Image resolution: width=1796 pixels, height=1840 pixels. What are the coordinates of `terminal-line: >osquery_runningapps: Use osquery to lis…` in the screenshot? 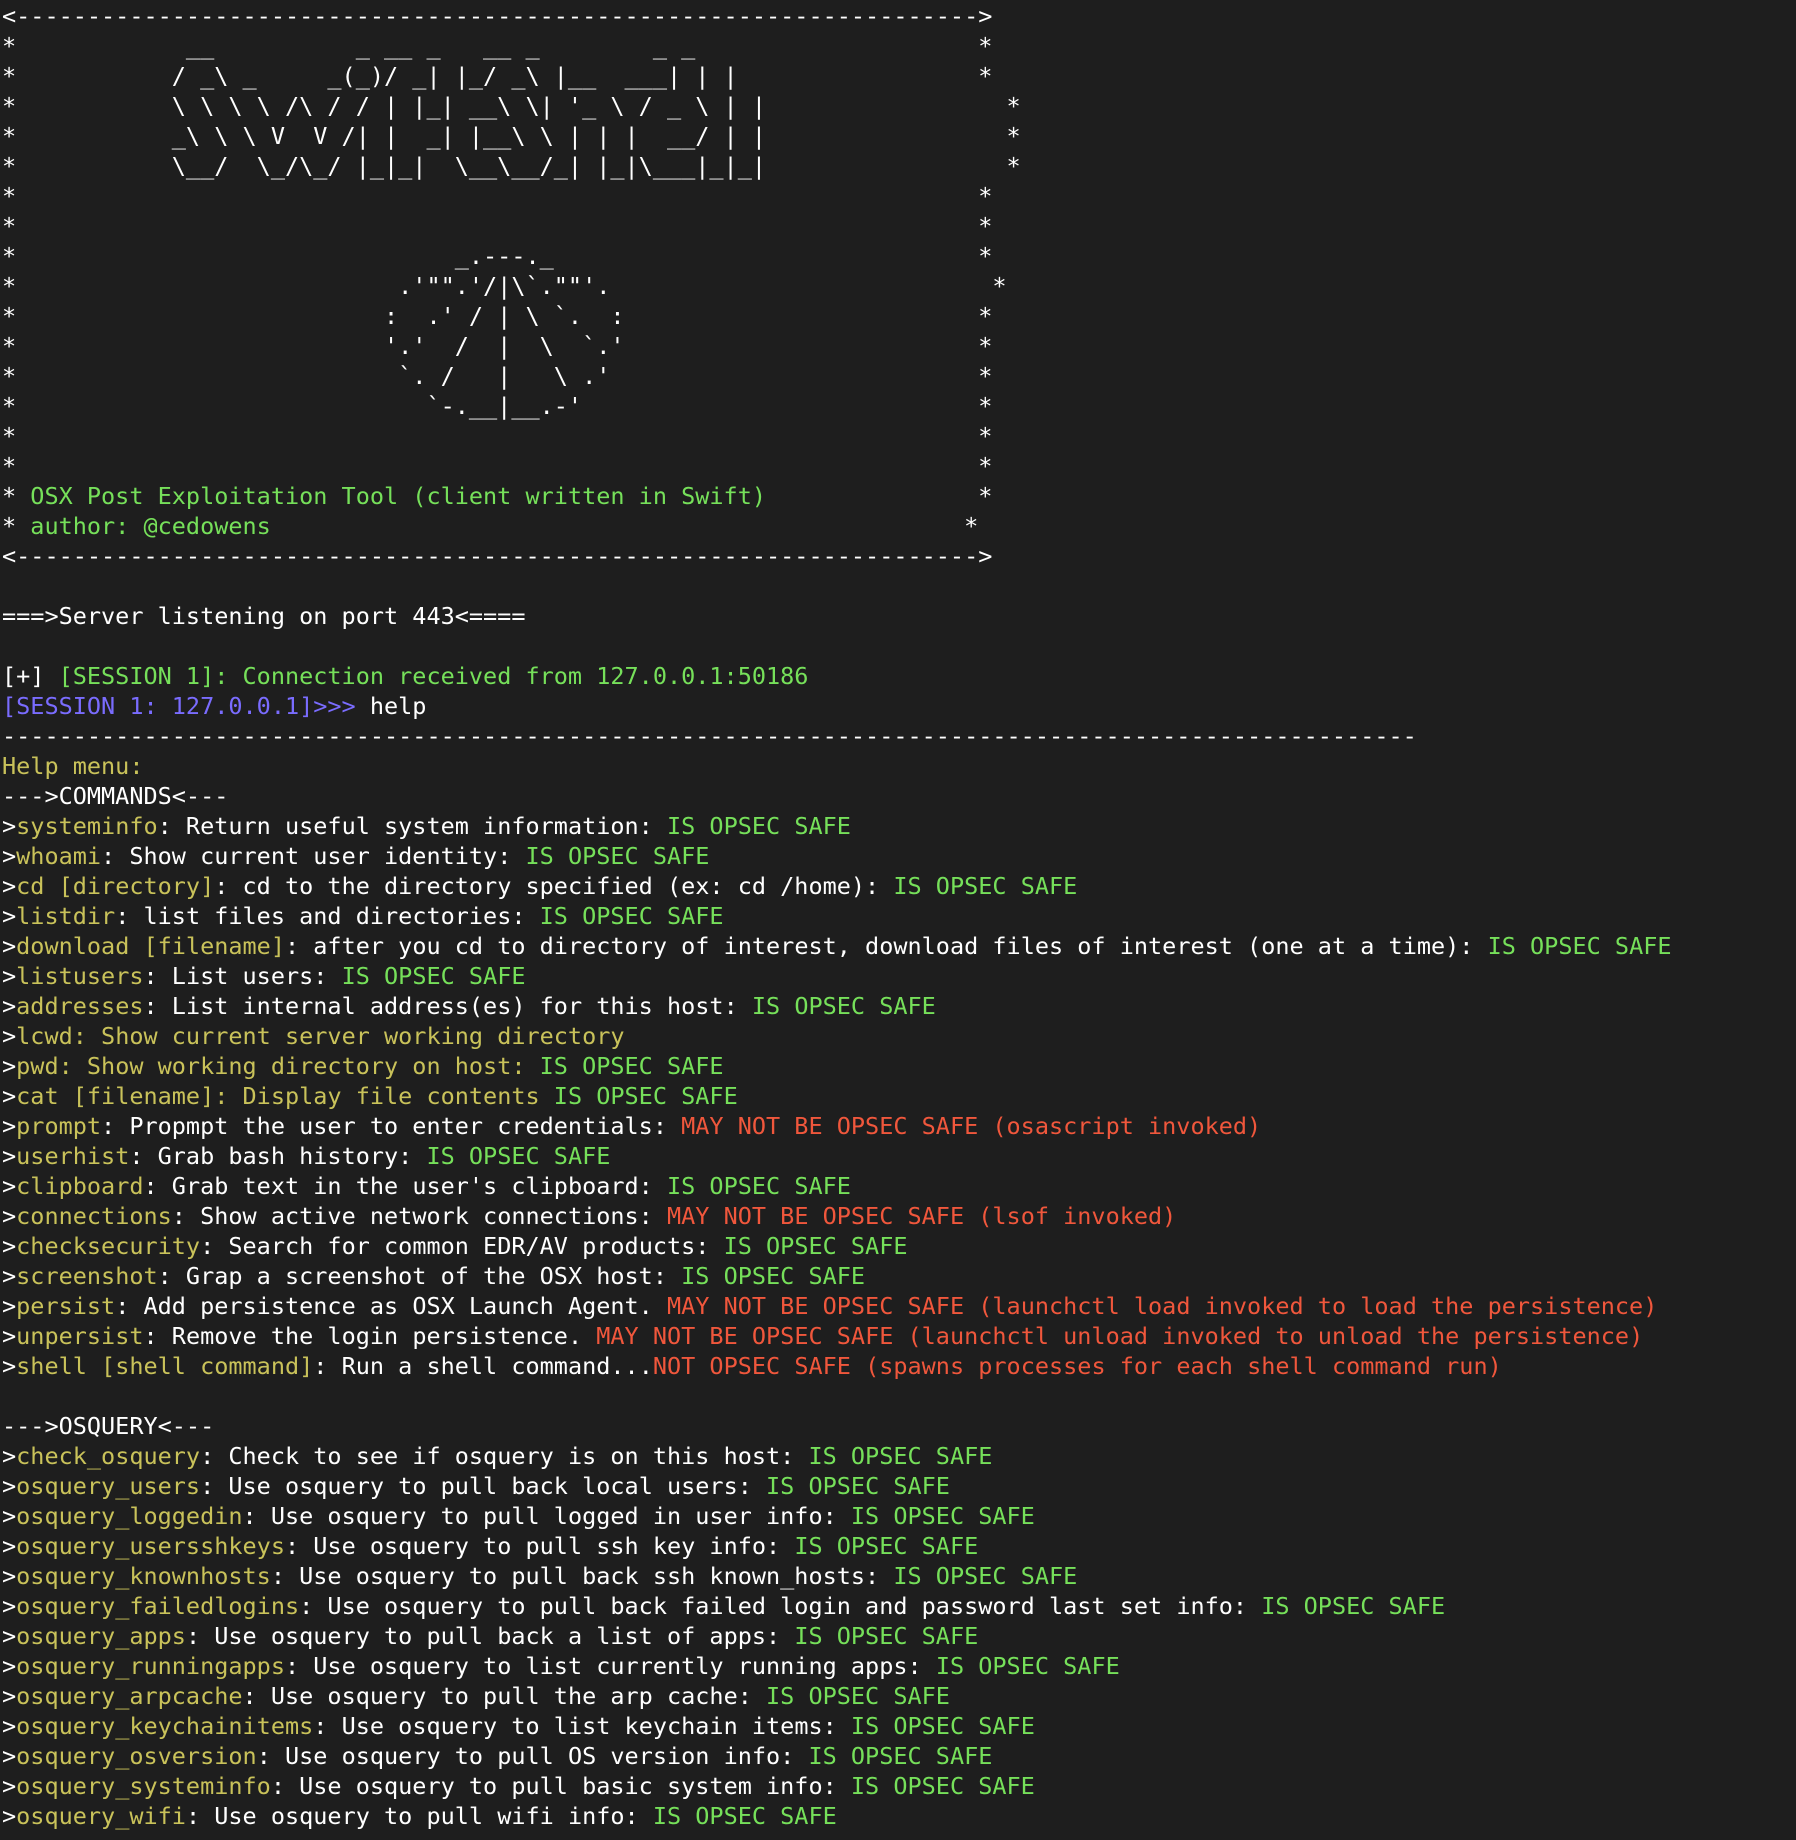 It's located at (899, 1666).